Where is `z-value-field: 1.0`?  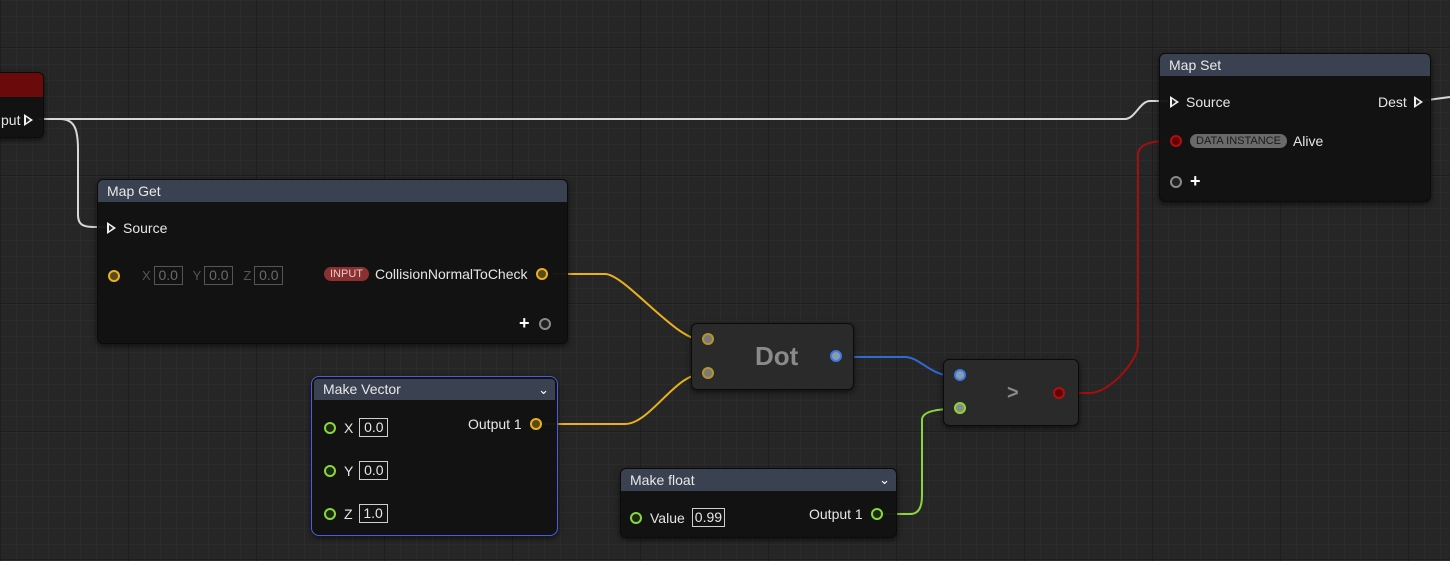
z-value-field: 1.0 is located at coordinates (373, 513).